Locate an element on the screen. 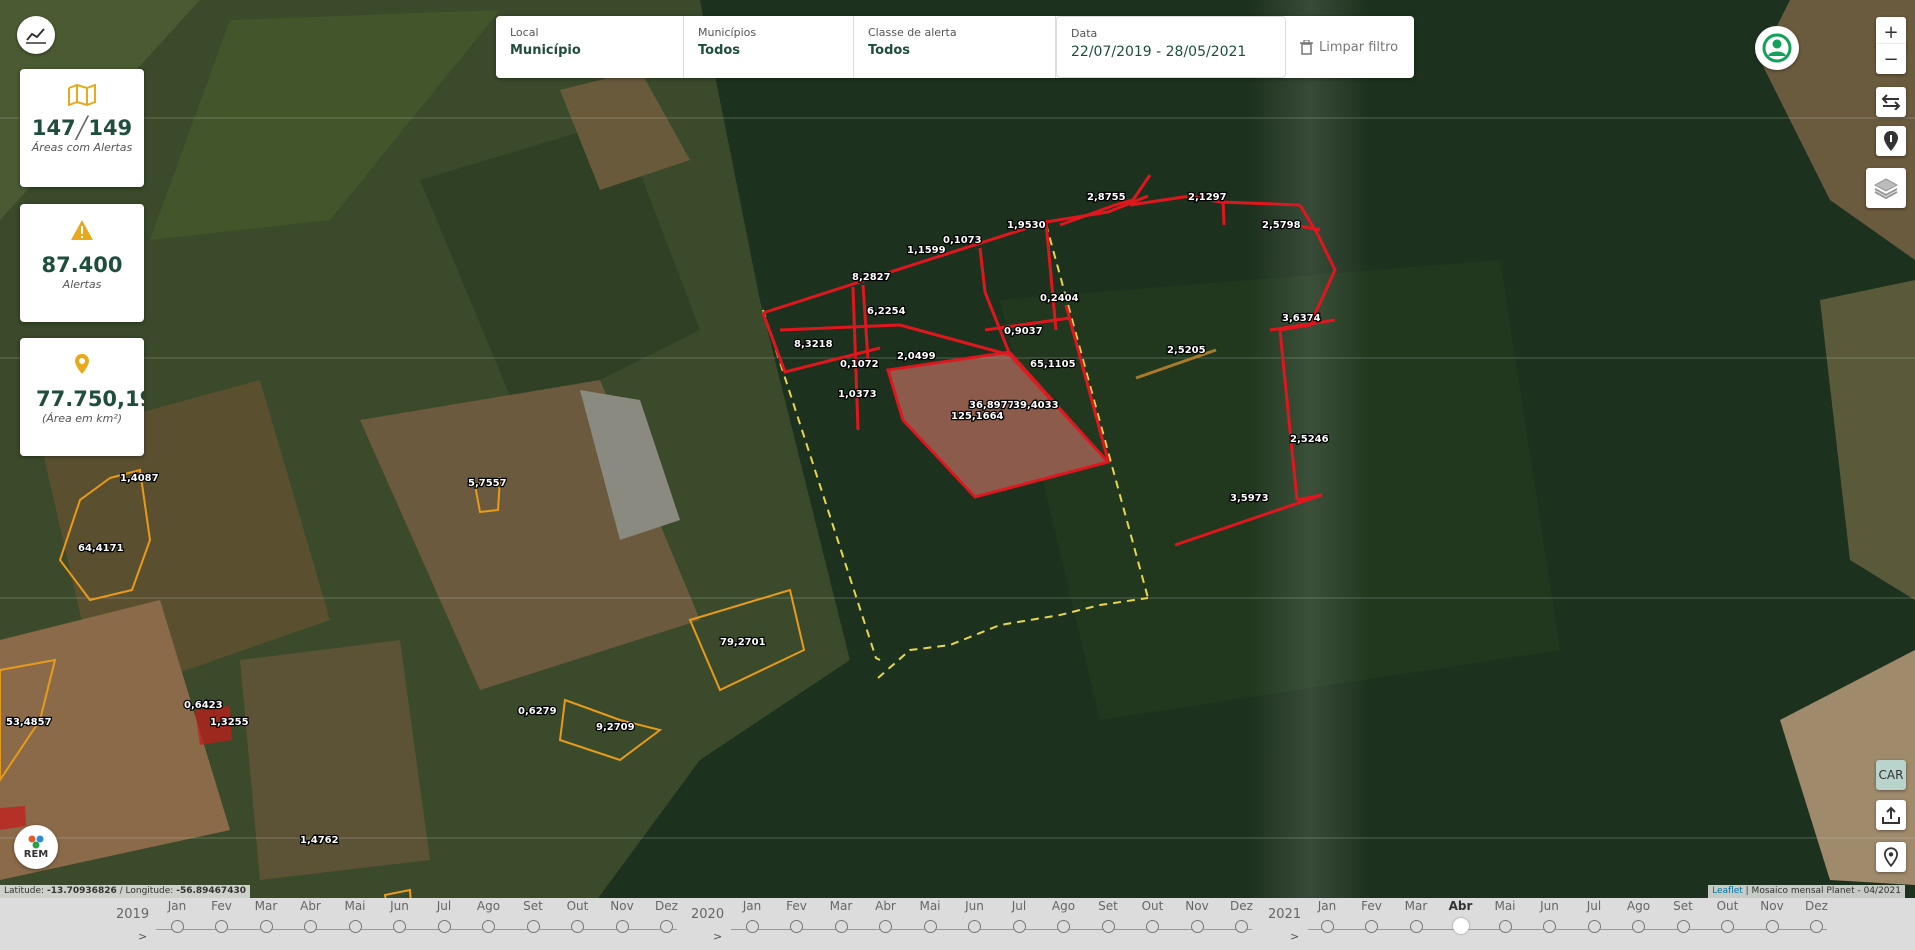  timeline-month-2019-ago: Ago is located at coordinates (489, 915).